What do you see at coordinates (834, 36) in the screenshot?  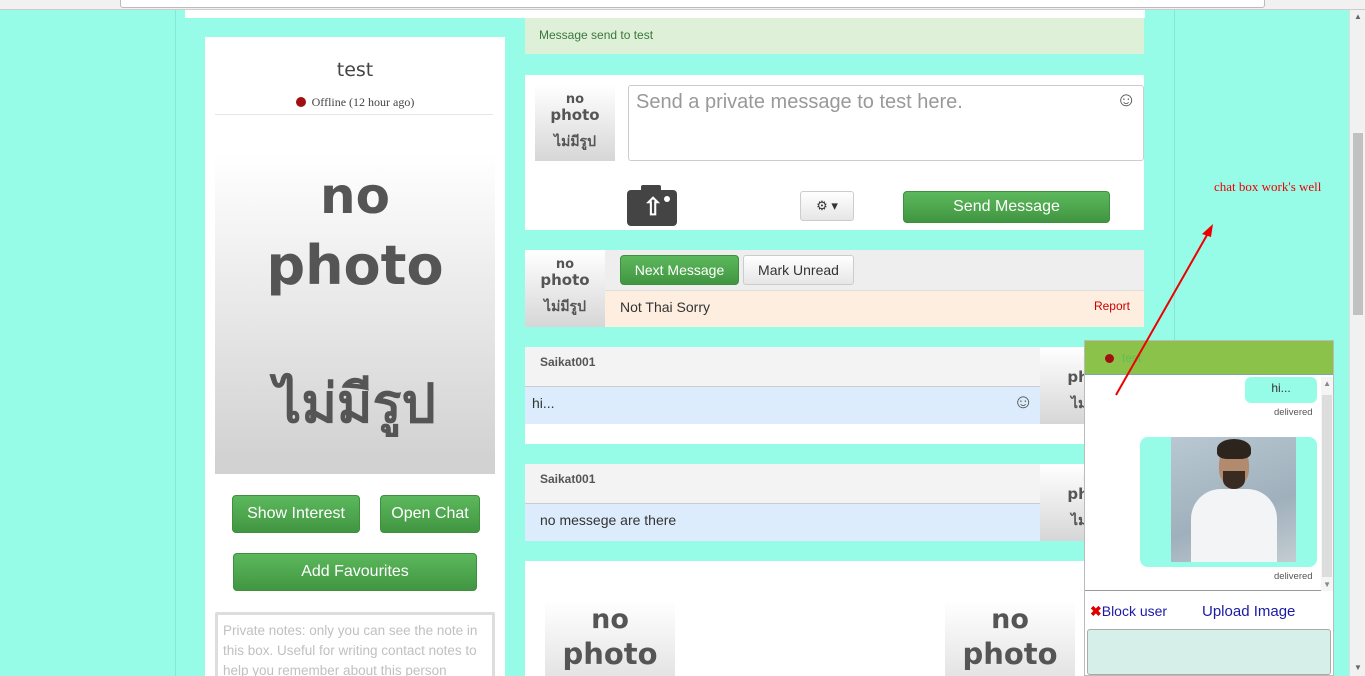 I see `message-sent-alert: Message send to test` at bounding box center [834, 36].